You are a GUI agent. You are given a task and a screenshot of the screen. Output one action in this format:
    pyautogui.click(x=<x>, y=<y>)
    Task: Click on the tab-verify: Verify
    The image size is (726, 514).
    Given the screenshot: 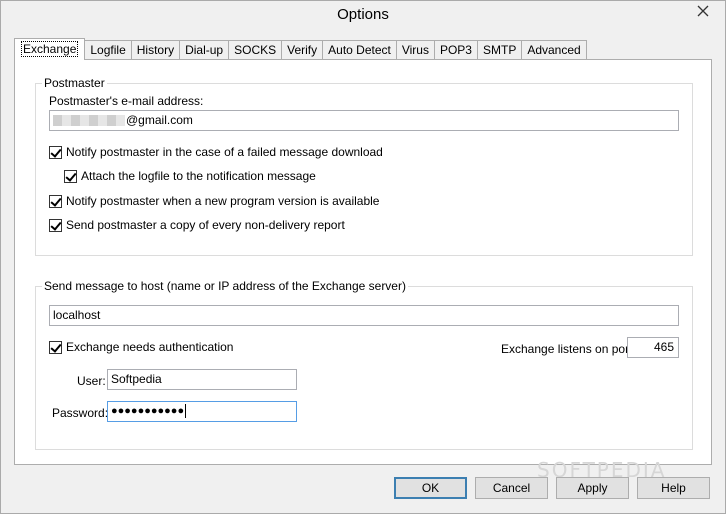 What is the action you would take?
    pyautogui.click(x=302, y=49)
    